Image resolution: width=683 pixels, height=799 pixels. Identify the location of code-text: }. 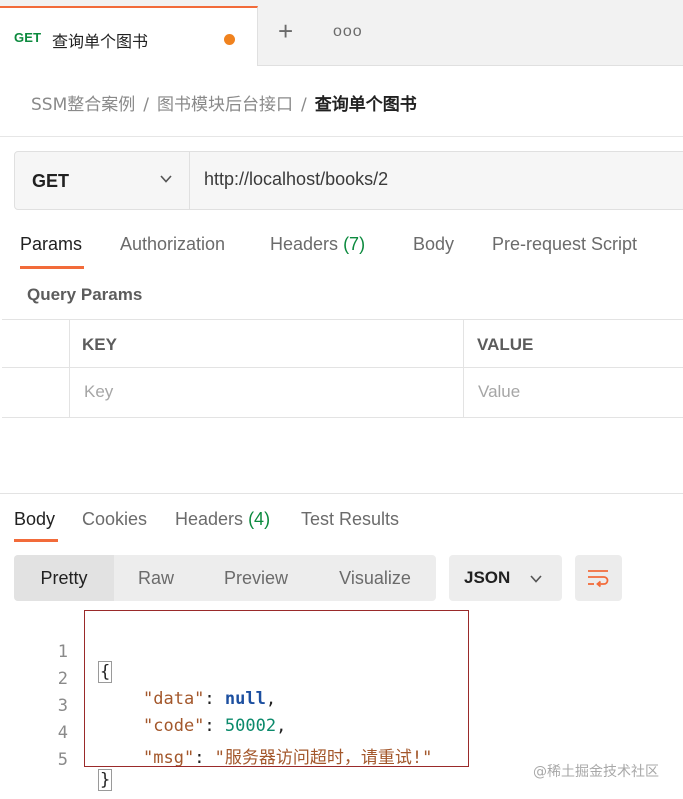
(105, 780).